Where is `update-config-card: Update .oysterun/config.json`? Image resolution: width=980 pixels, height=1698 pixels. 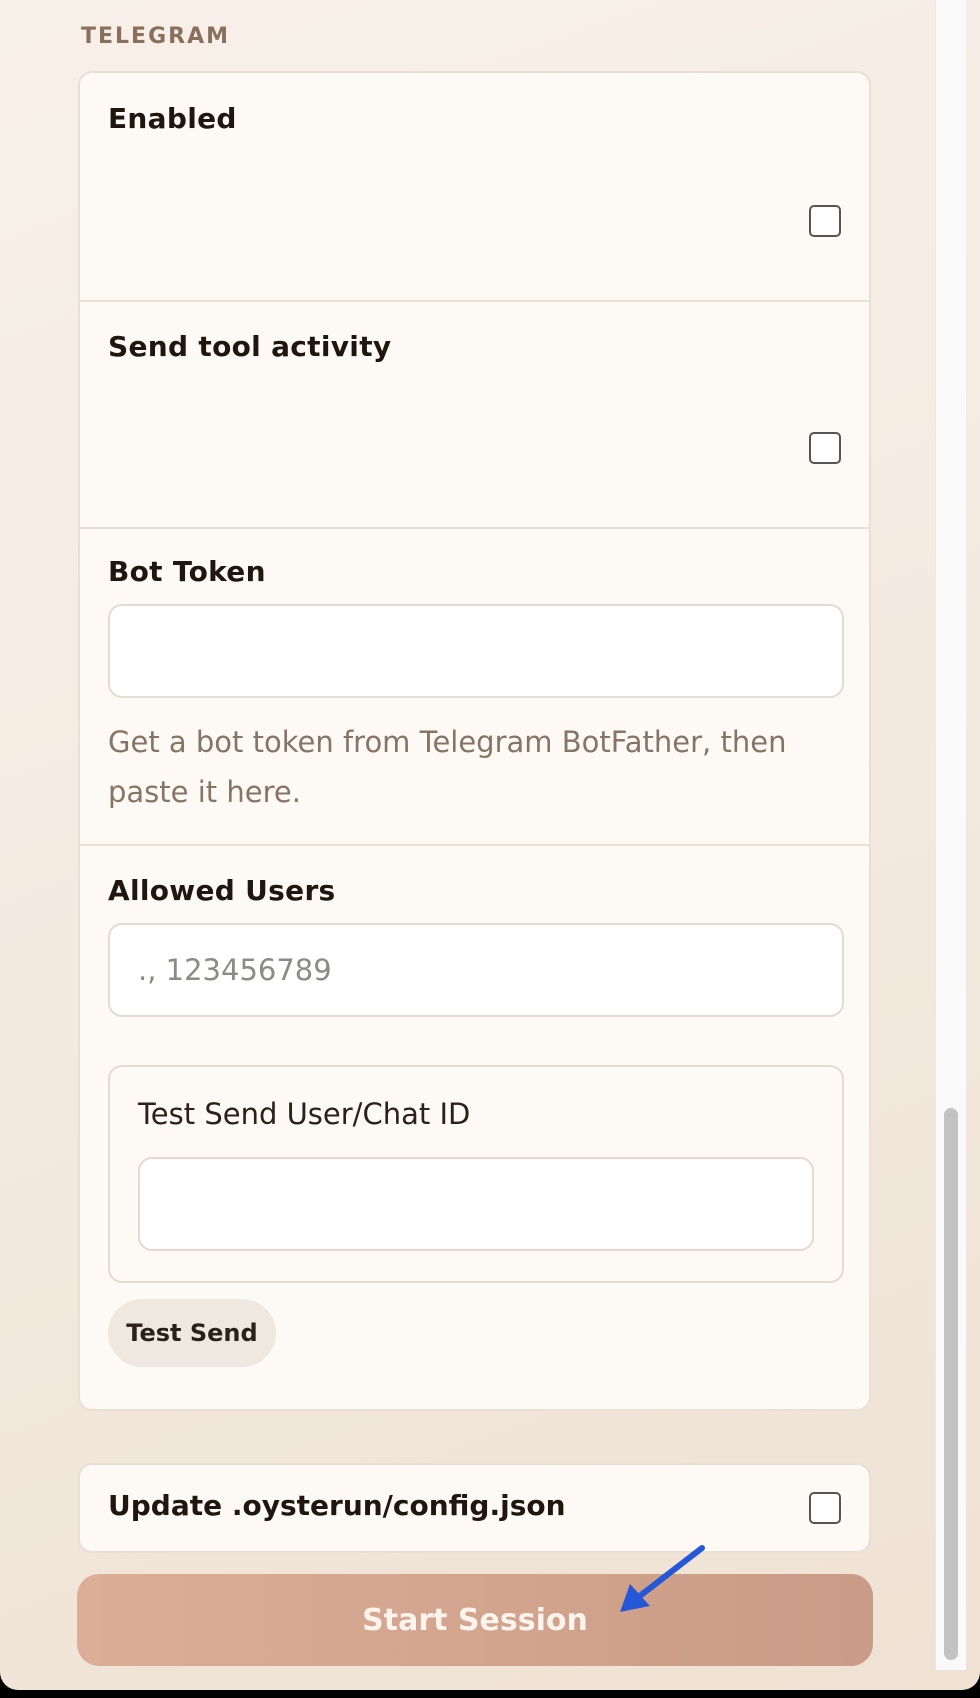 update-config-card: Update .oysterun/config.json is located at coordinates (474, 1508).